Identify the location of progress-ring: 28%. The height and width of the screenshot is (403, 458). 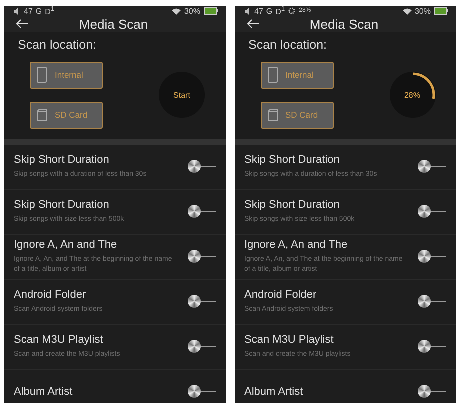
(413, 95).